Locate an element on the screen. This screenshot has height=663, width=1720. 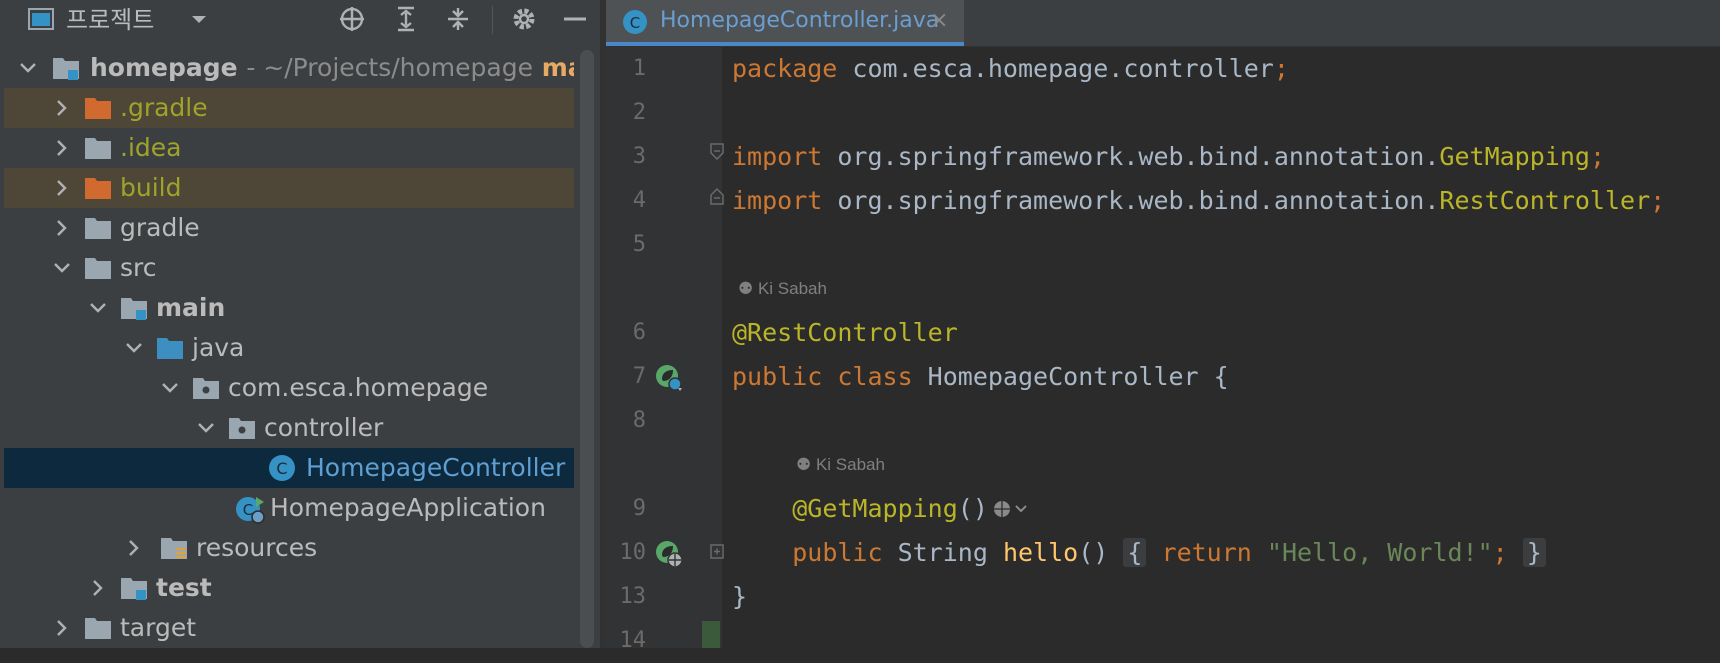
folded-brace-open: { is located at coordinates (1135, 552).